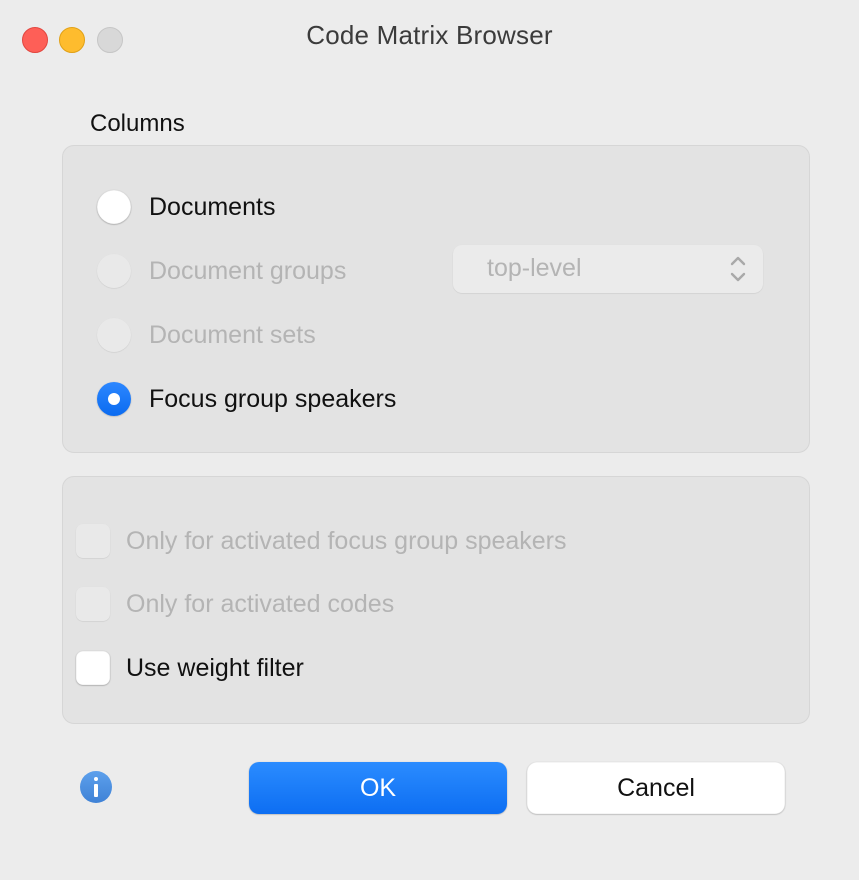 The image size is (859, 880). Describe the element at coordinates (378, 788) in the screenshot. I see `ok-button: OK` at that location.